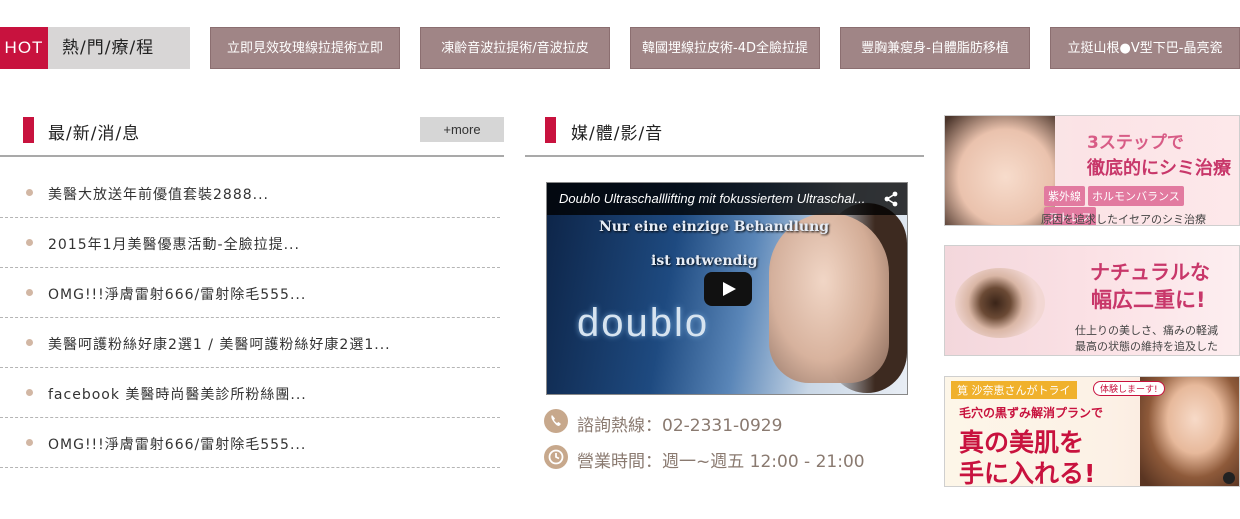  What do you see at coordinates (515, 48) in the screenshot?
I see `hot-treatment-button-2: 凍齡音波拉提術/音波拉皮` at bounding box center [515, 48].